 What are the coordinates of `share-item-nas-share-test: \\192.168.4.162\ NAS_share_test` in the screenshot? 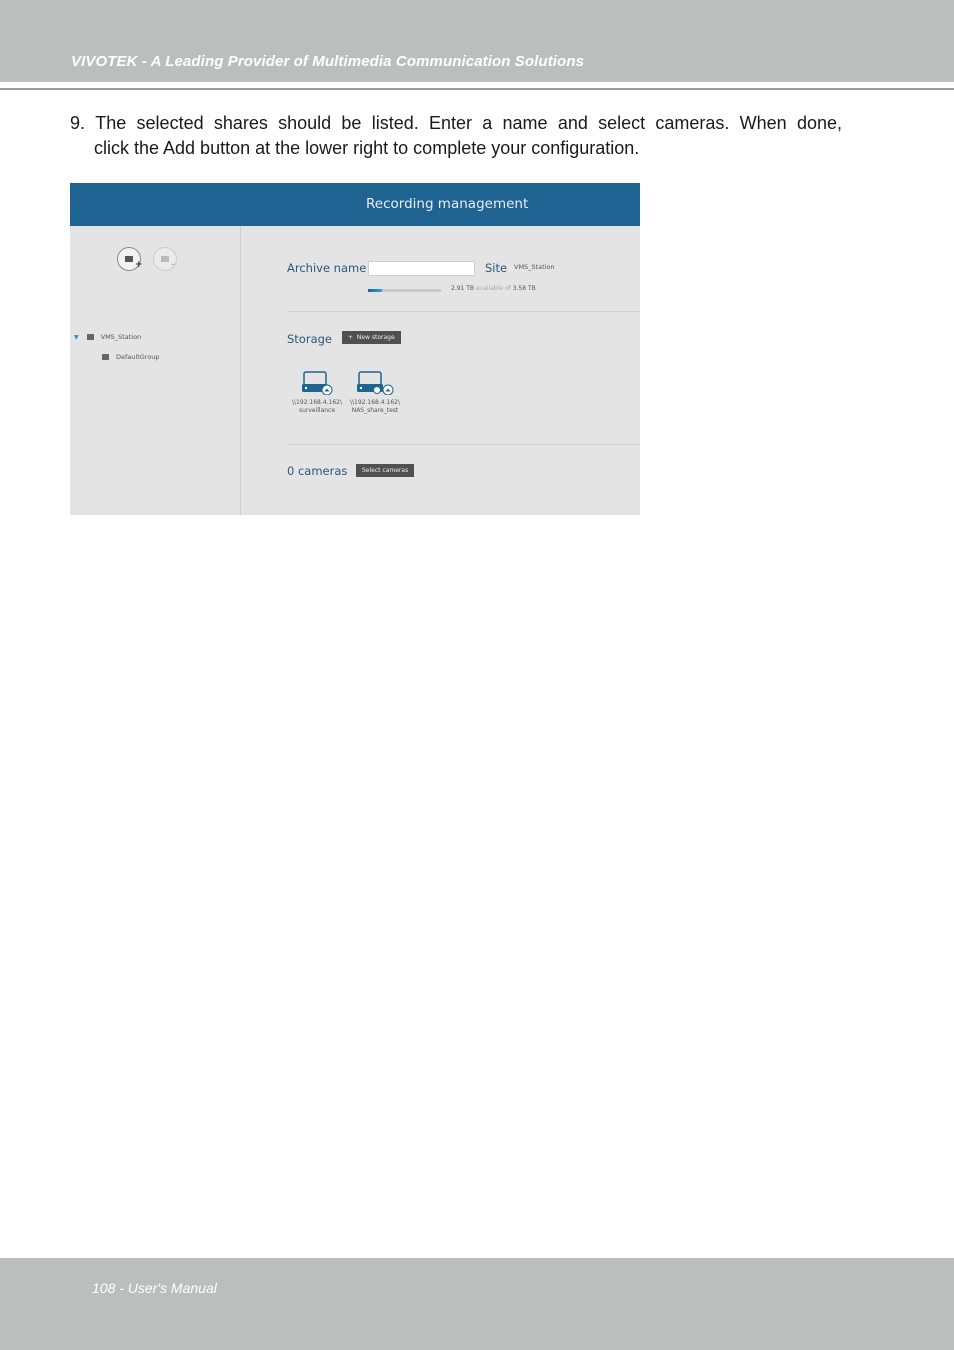 It's located at (375, 393).